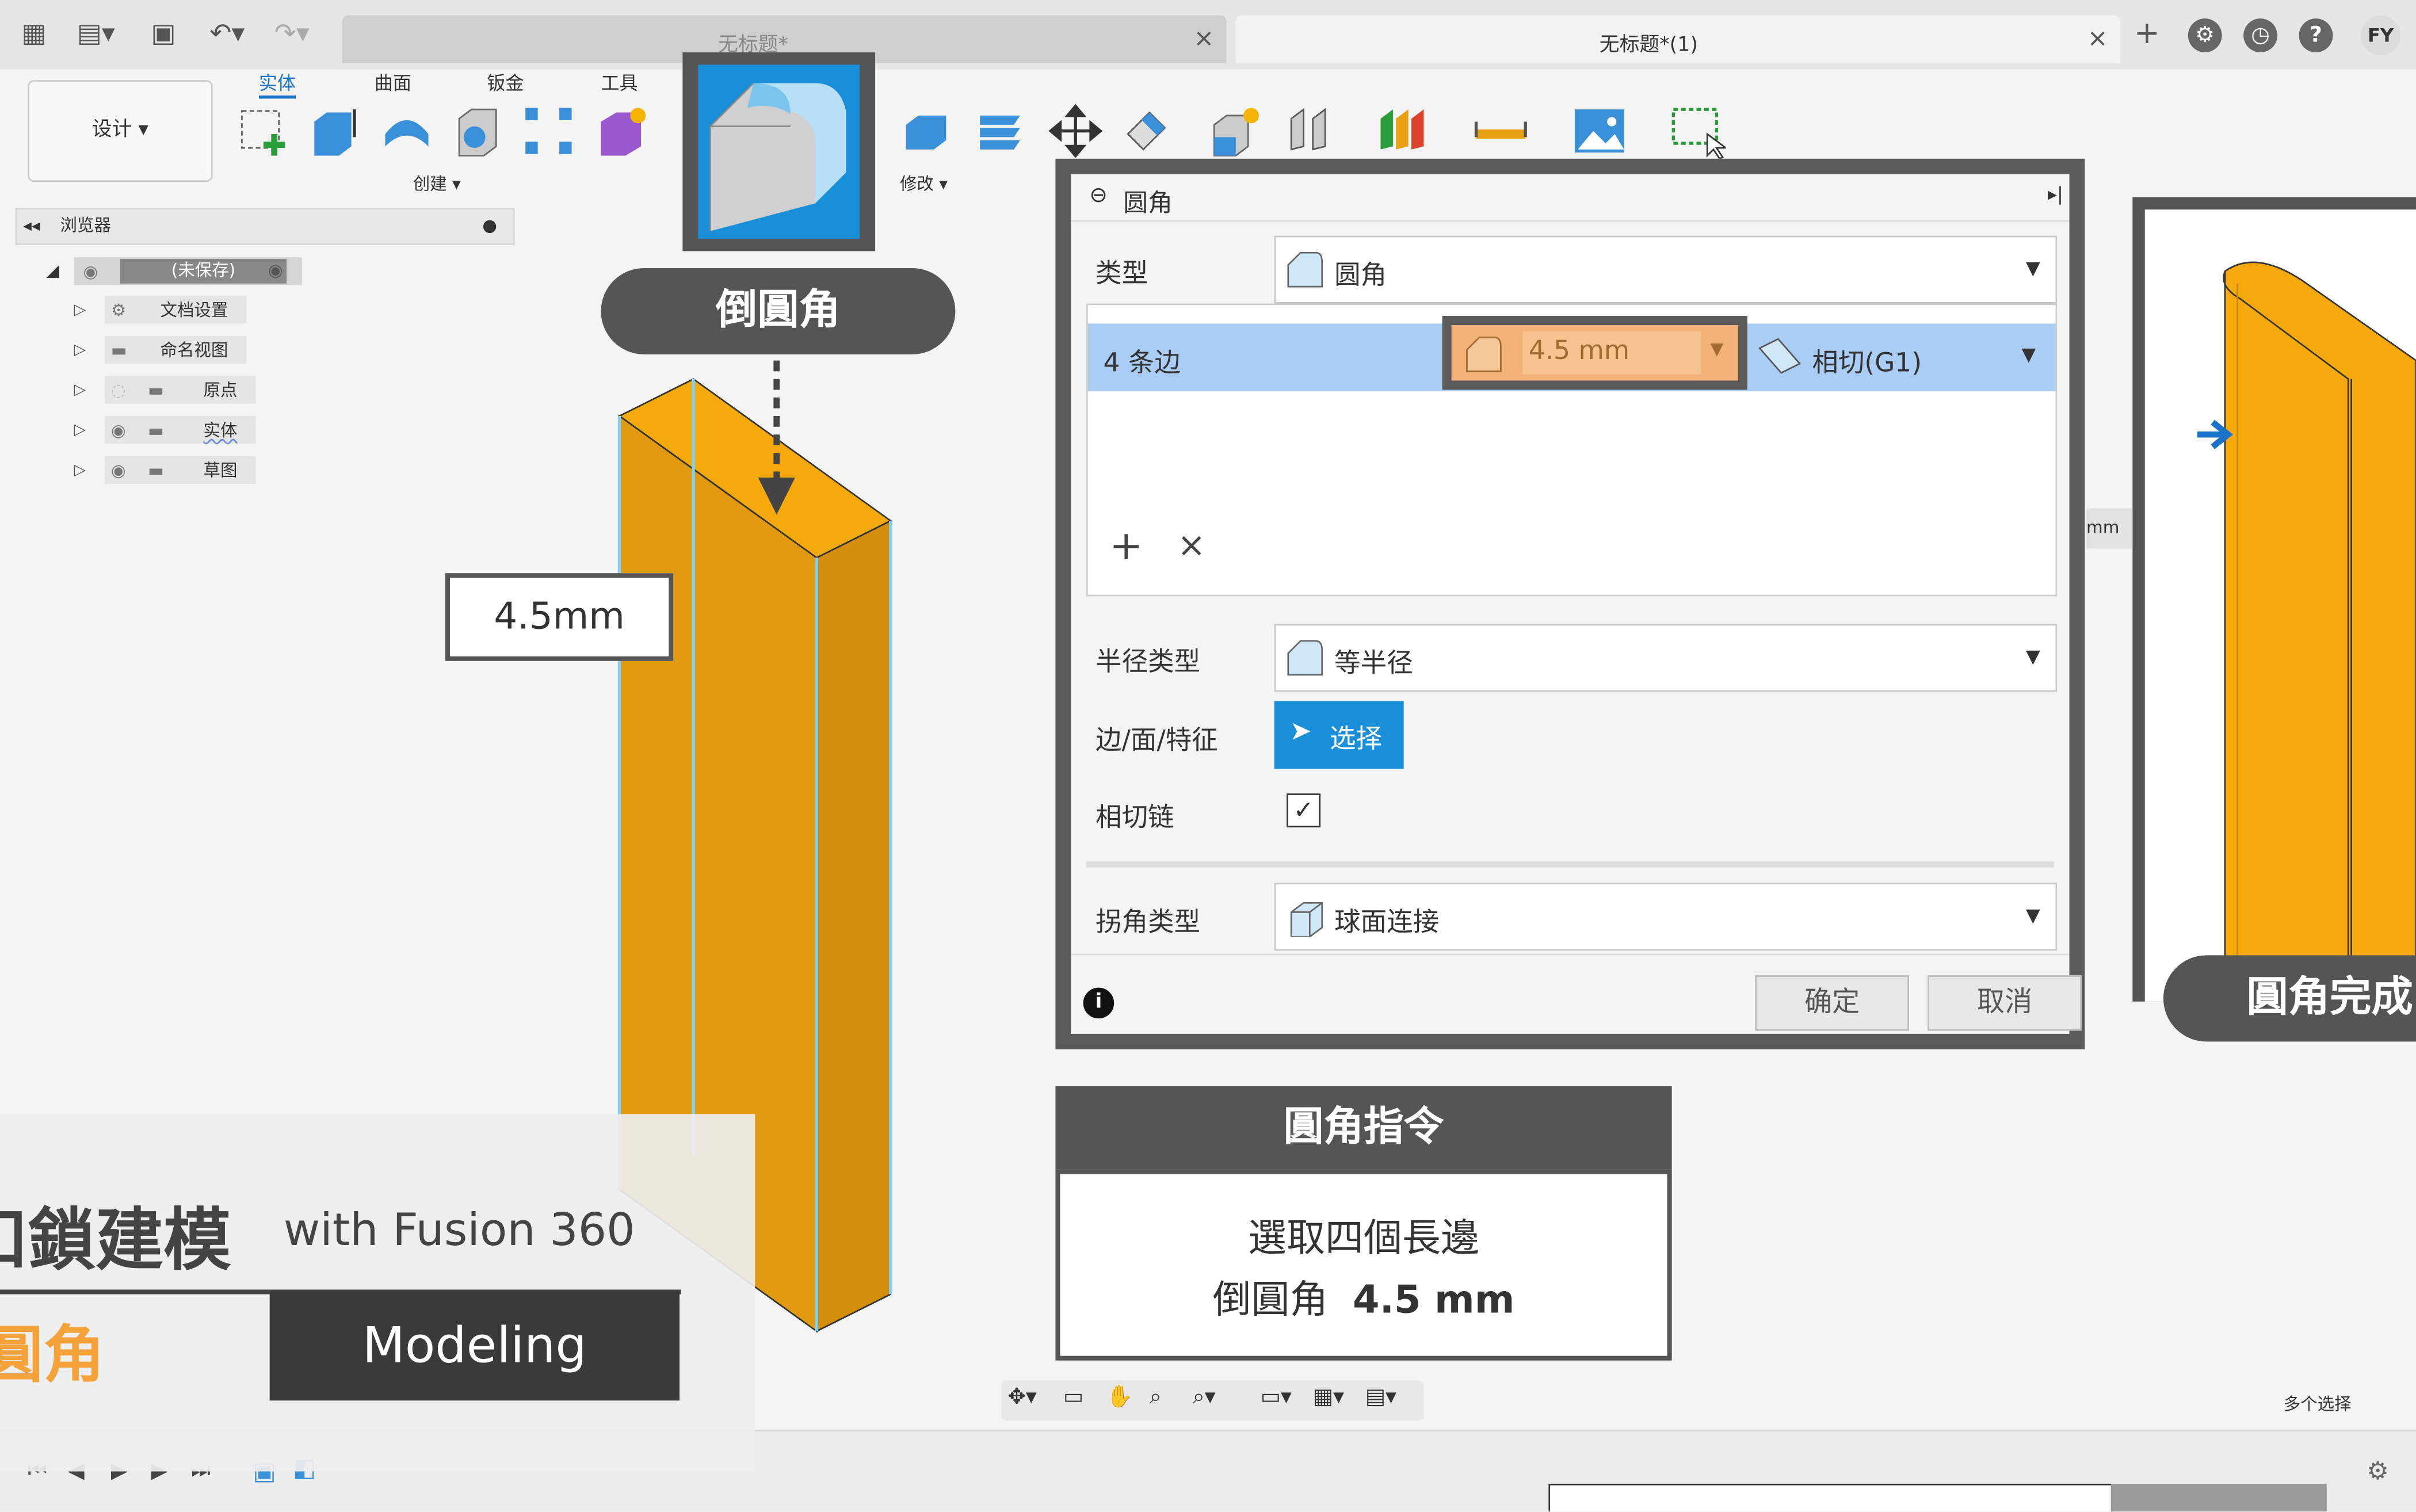 The height and width of the screenshot is (1512, 2416). I want to click on fillet-done-callout: 圓角完成, so click(2289, 998).